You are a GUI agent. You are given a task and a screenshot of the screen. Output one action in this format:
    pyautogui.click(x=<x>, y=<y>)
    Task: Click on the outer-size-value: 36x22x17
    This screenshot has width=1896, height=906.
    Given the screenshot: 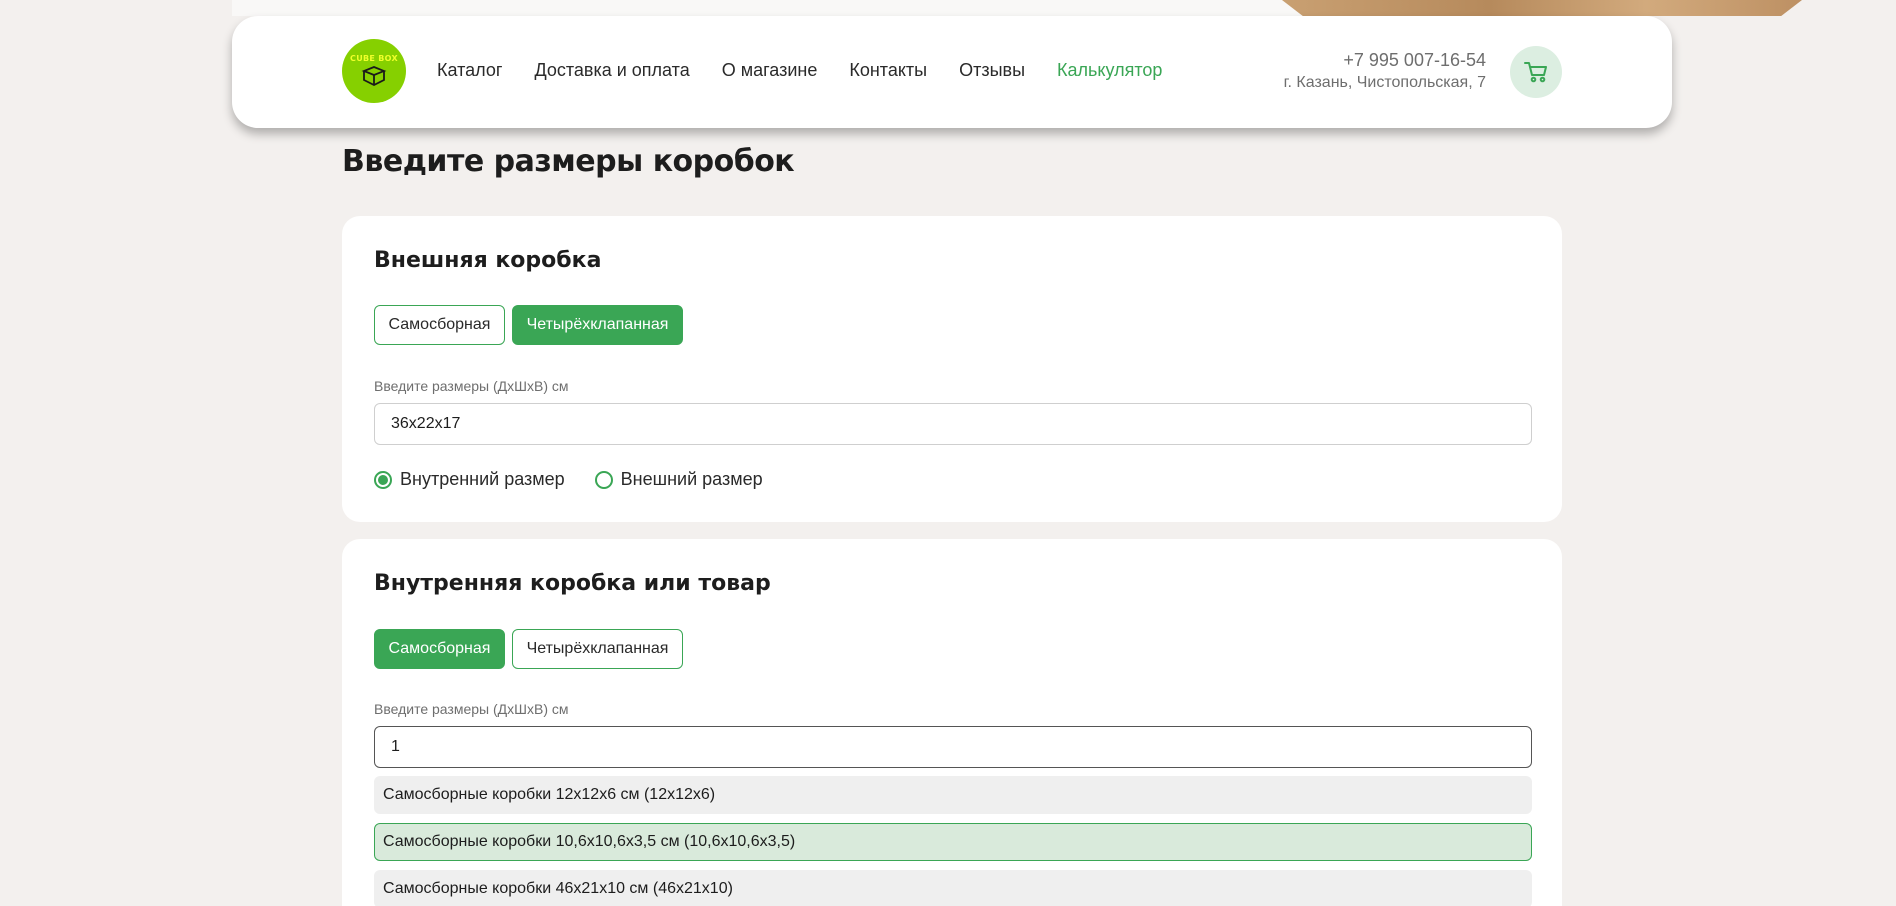 What is the action you would take?
    pyautogui.click(x=426, y=423)
    